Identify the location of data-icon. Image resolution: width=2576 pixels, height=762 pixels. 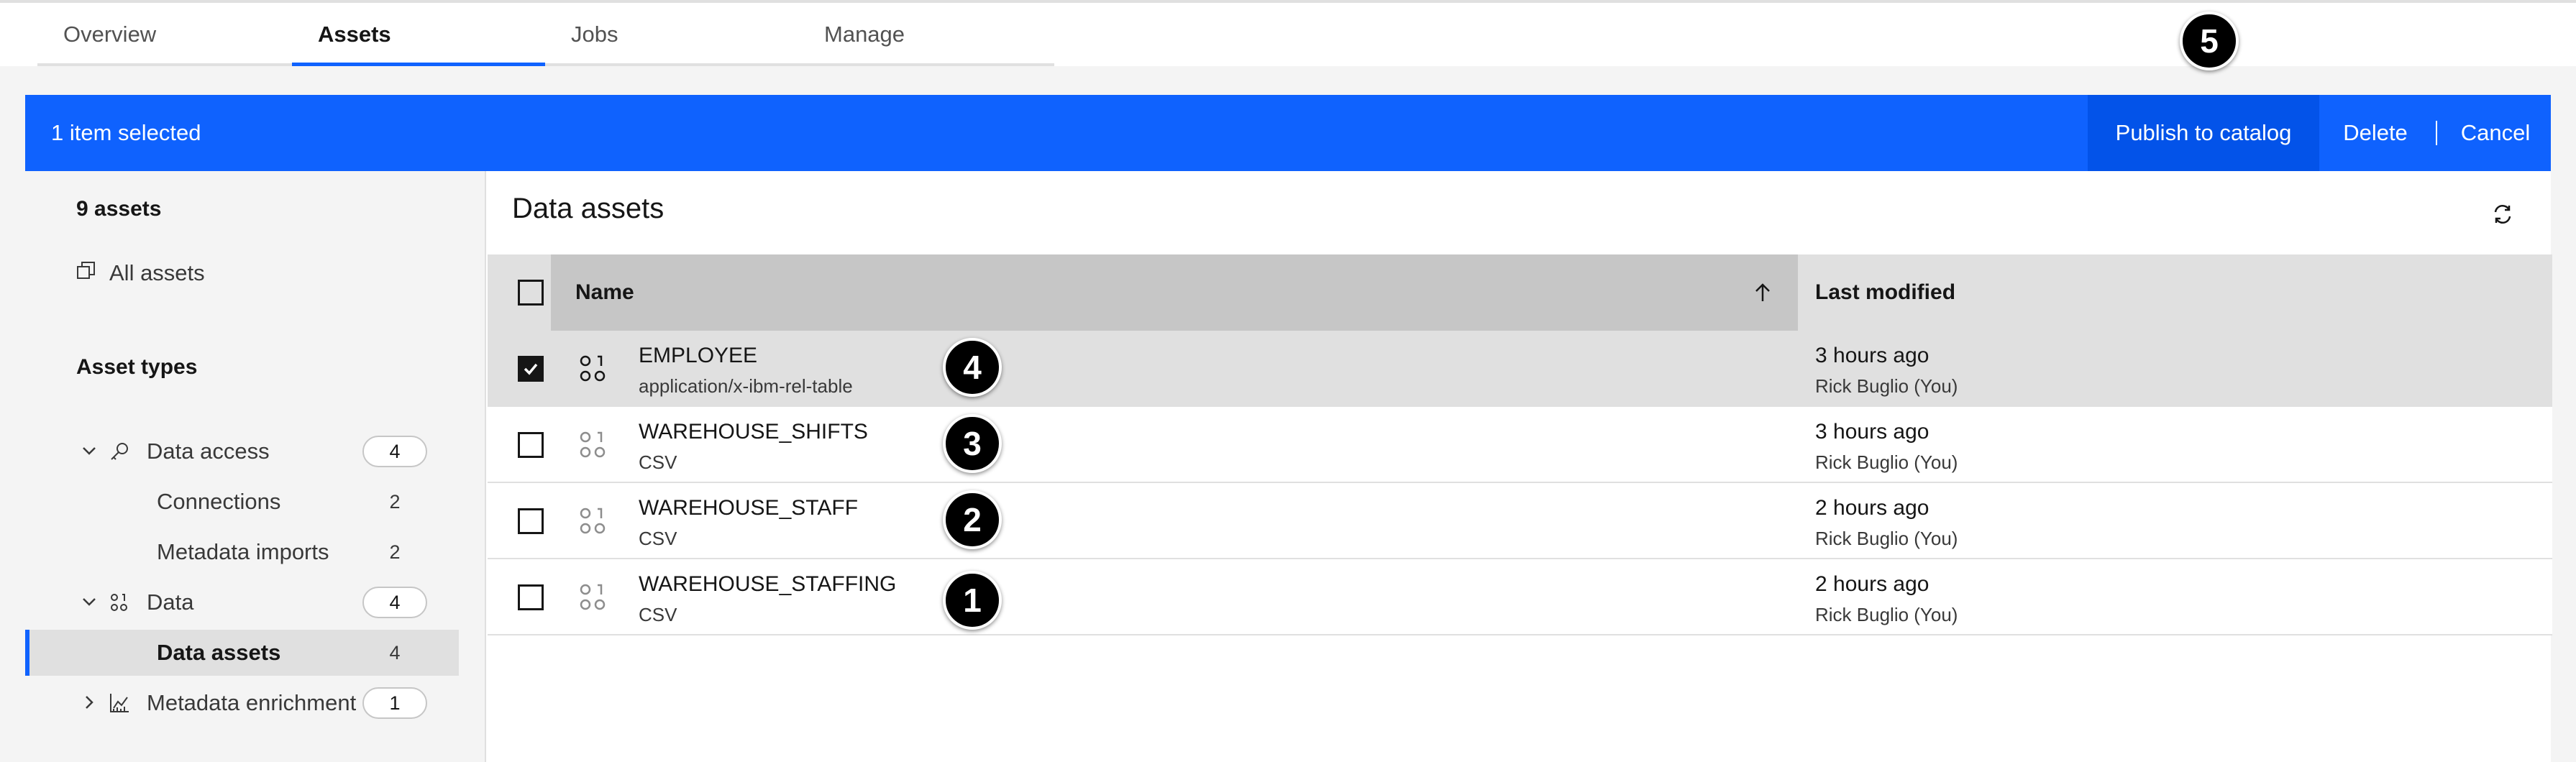
(119, 602).